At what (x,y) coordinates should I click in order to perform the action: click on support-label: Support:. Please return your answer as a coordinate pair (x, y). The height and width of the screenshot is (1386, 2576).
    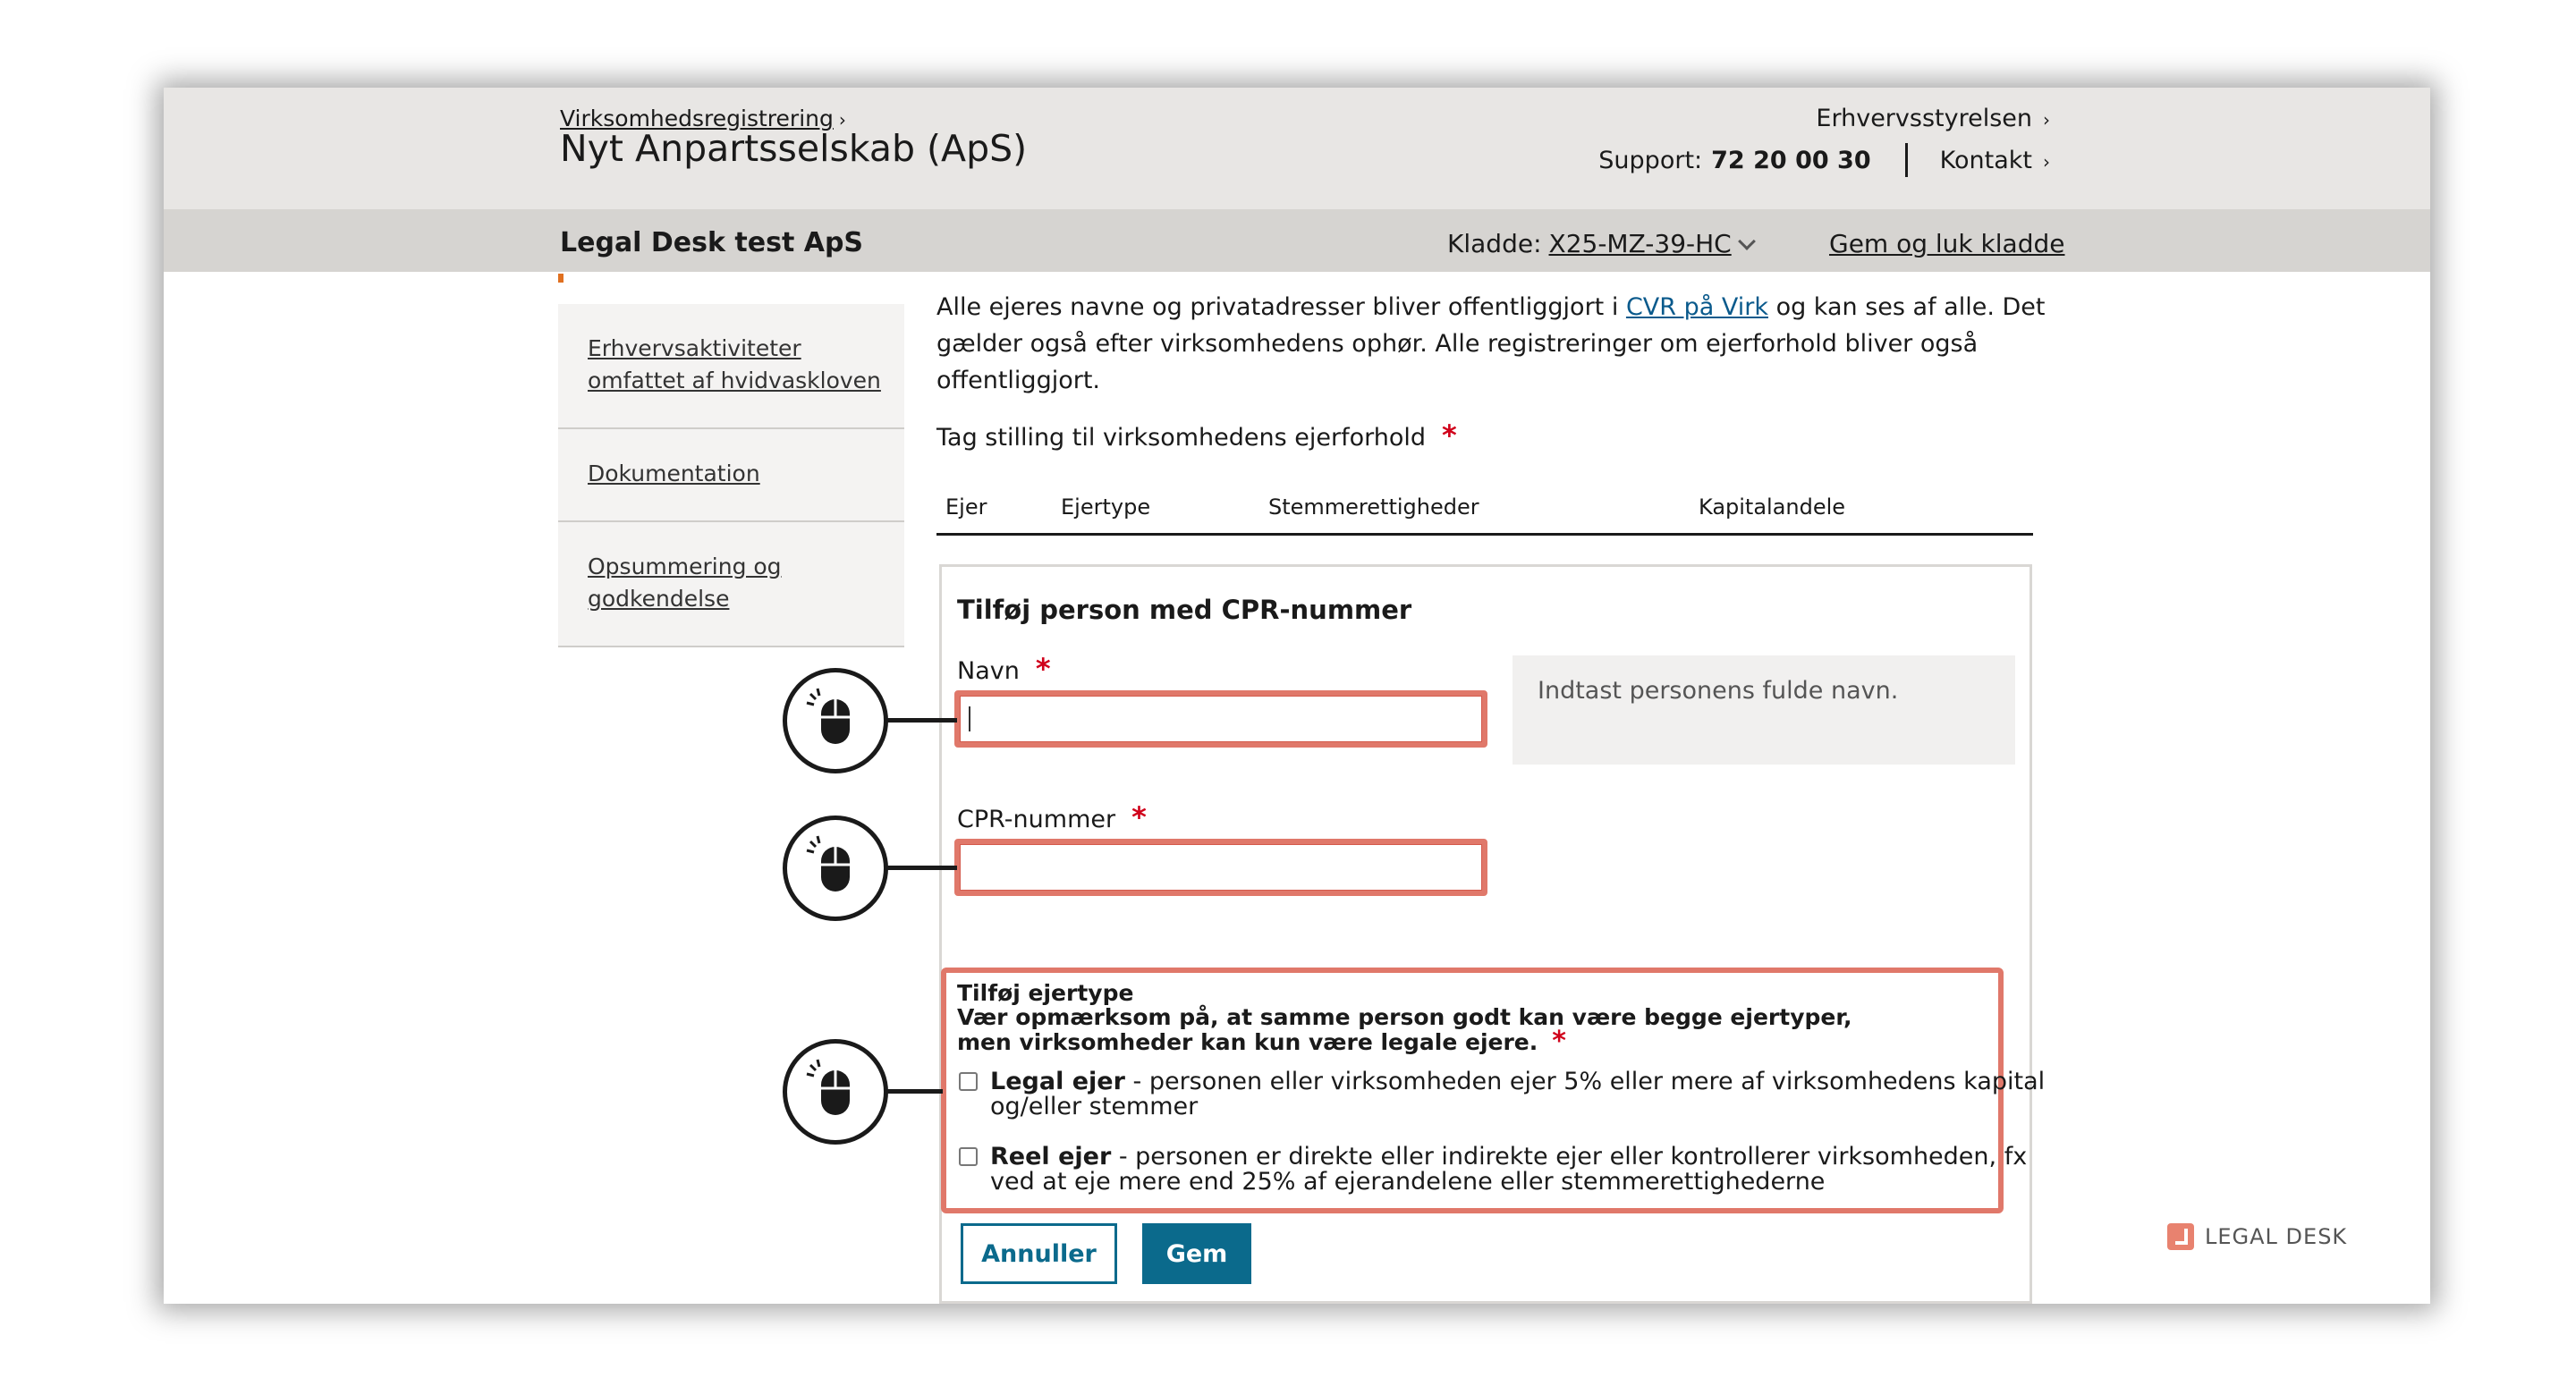
    Looking at the image, I should click on (1650, 160).